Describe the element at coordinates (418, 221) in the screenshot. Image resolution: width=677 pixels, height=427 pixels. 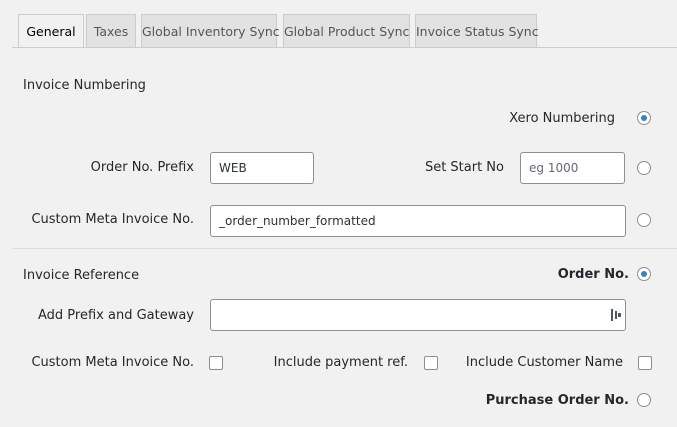
I see `custom-meta-invoice-input: _order_number_formatted` at that location.